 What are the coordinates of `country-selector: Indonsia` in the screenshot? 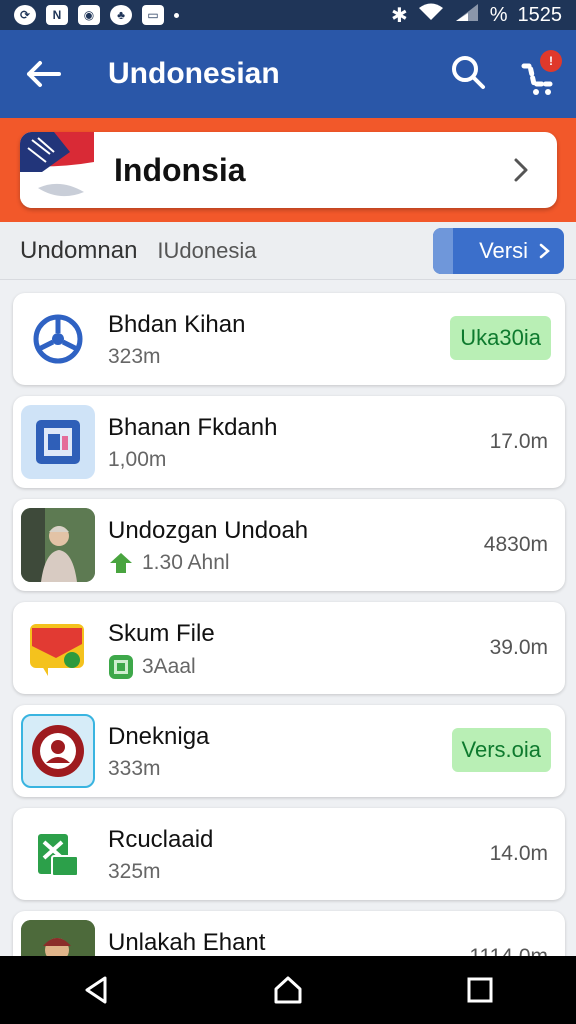 It's located at (288, 170).